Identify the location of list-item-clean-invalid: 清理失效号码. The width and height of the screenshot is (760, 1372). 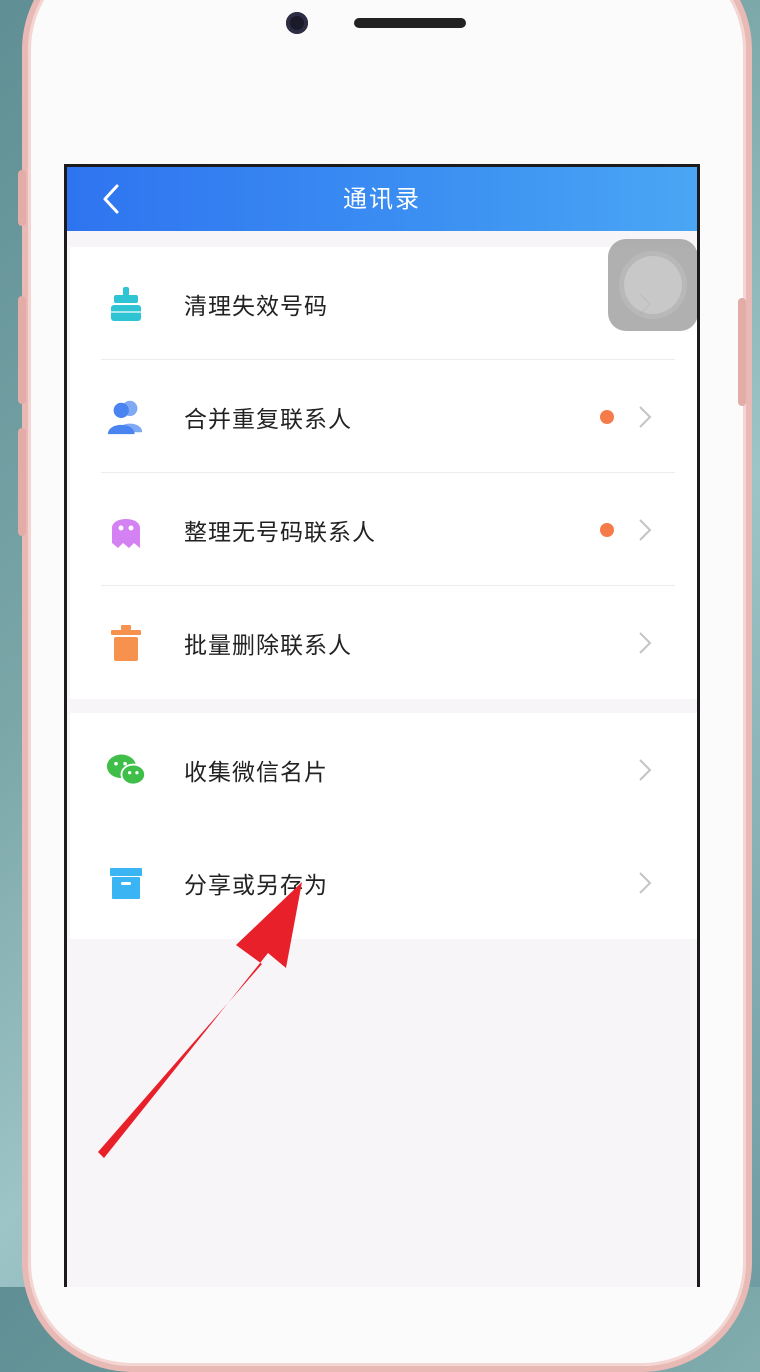
(383, 303).